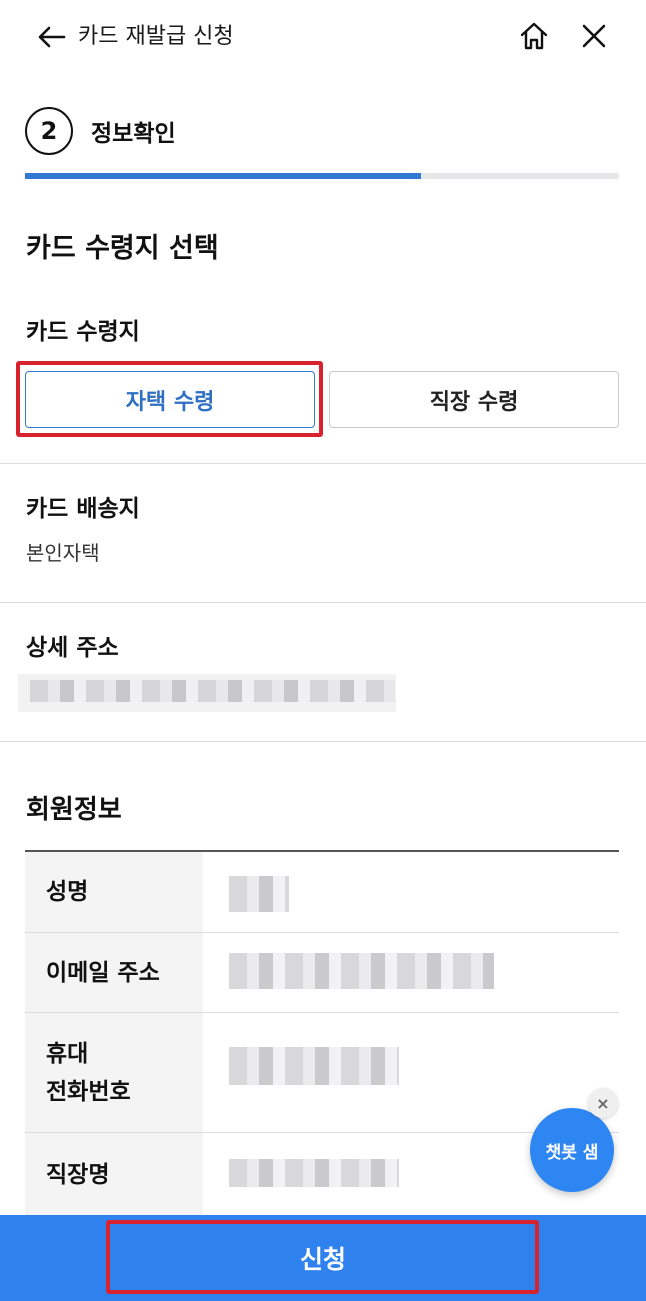 The height and width of the screenshot is (1301, 646). What do you see at coordinates (114, 972) in the screenshot?
I see `email-header: 이메일 주소` at bounding box center [114, 972].